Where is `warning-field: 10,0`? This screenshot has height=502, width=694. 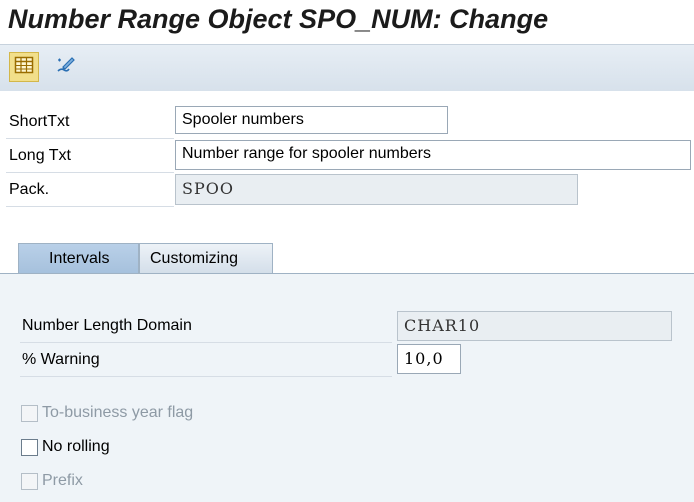
warning-field: 10,0 is located at coordinates (429, 359).